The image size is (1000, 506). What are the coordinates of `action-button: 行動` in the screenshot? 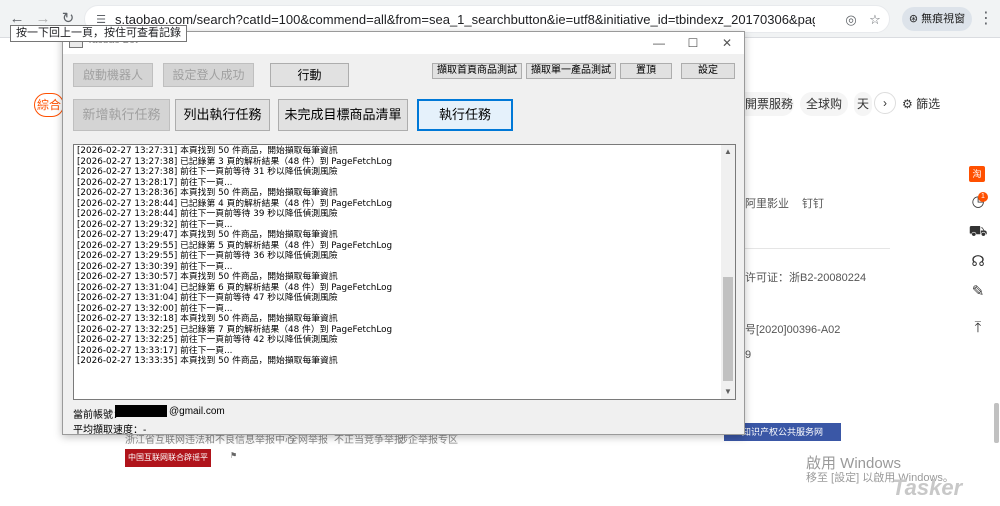 It's located at (309, 75).